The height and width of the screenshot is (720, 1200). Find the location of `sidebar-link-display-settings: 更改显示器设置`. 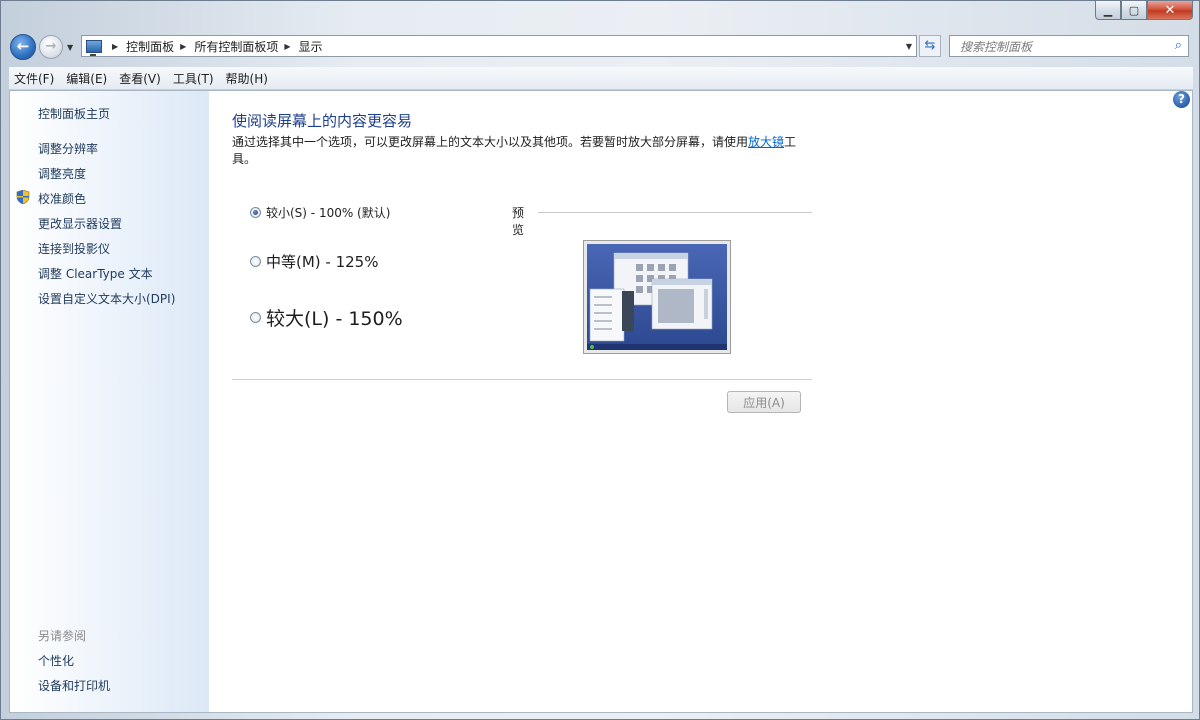

sidebar-link-display-settings: 更改显示器设置 is located at coordinates (80, 223).